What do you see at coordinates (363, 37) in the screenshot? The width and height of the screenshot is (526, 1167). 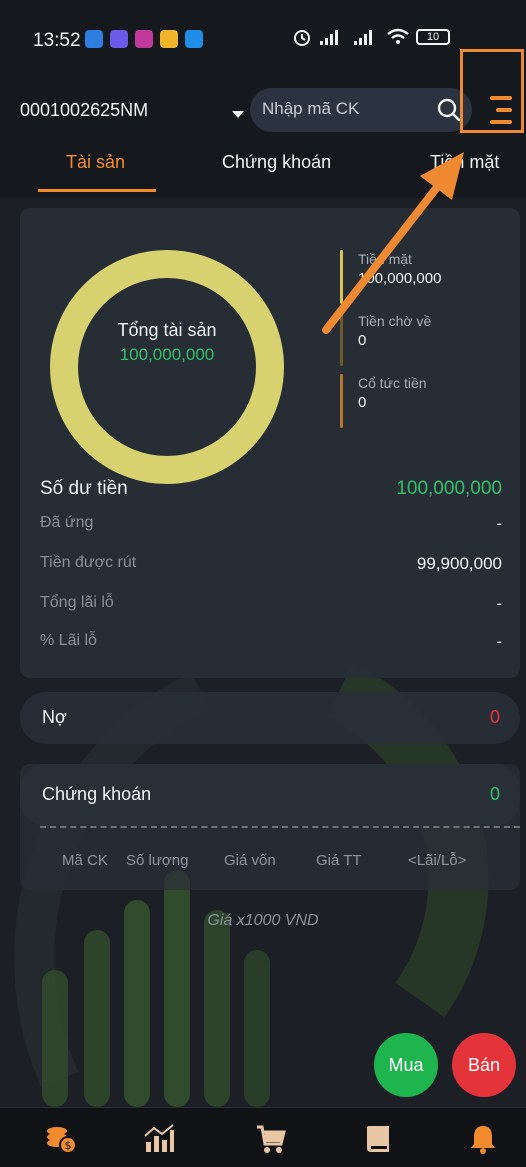 I see `signal-2-icon` at bounding box center [363, 37].